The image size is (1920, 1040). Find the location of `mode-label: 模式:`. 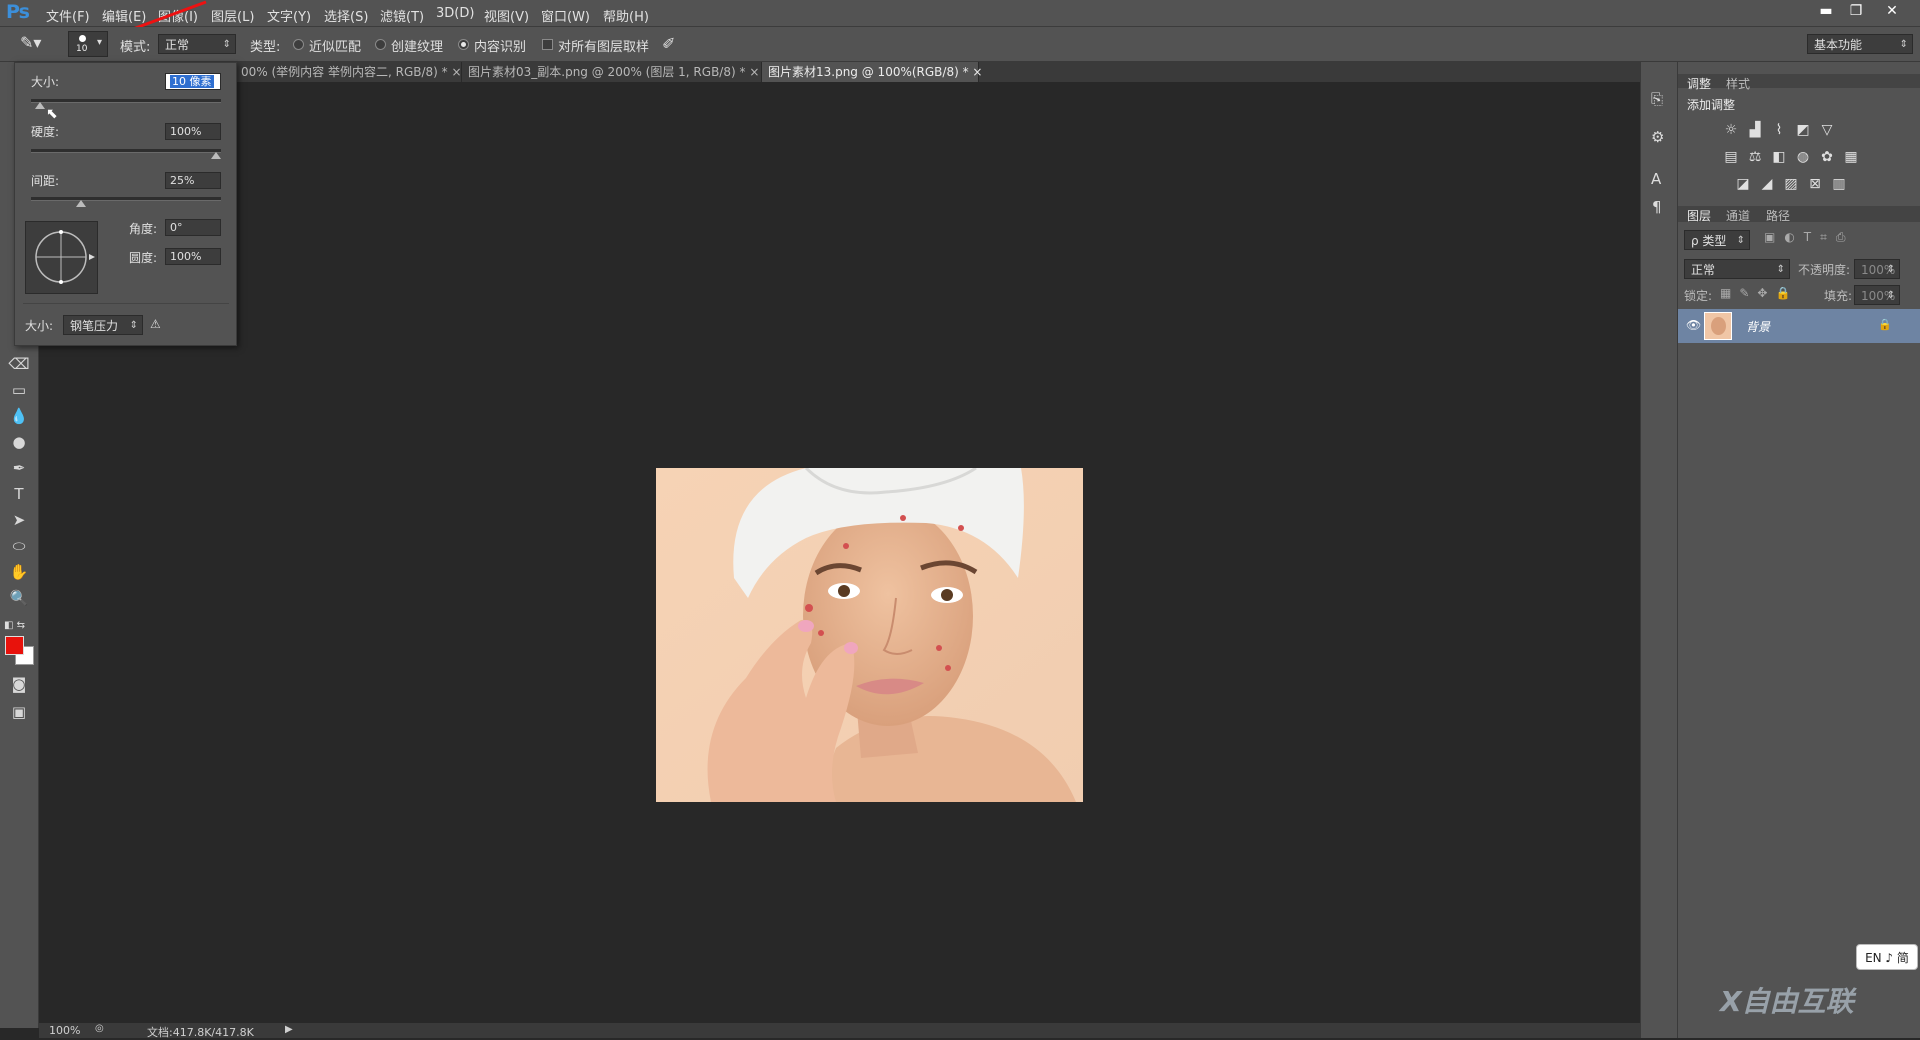

mode-label: 模式: is located at coordinates (135, 47).